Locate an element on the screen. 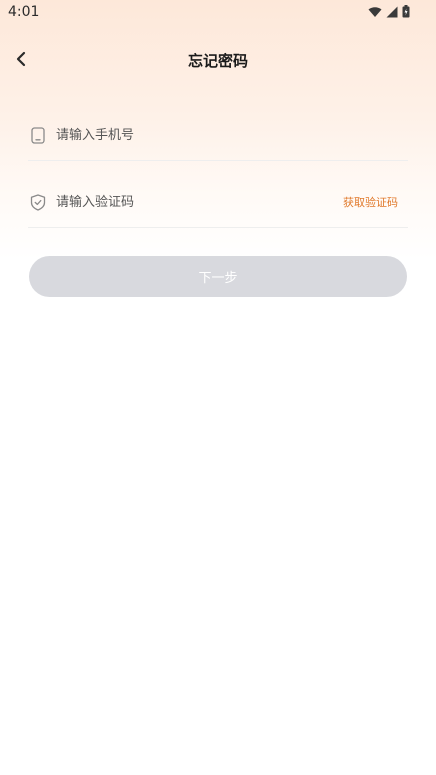 This screenshot has height=775, width=436. nav-bar: 忘记密码 is located at coordinates (218, 60).